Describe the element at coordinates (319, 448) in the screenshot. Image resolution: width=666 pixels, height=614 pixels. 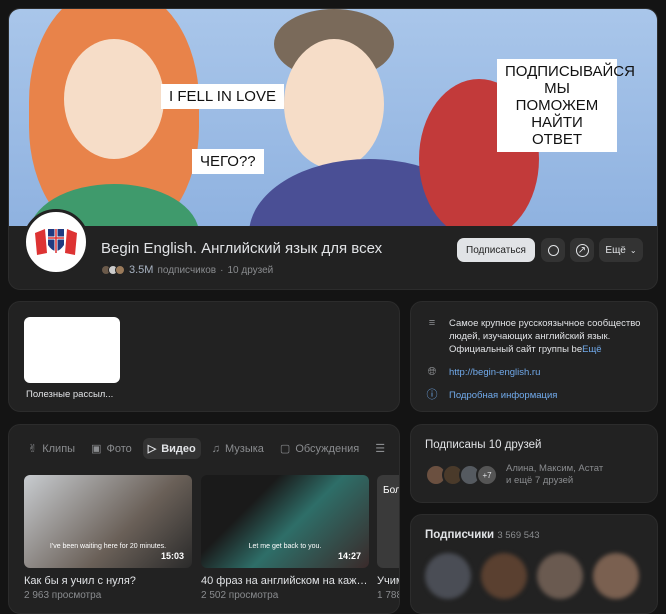
I see `tab-discussions: ▢ Обсуждения` at that location.